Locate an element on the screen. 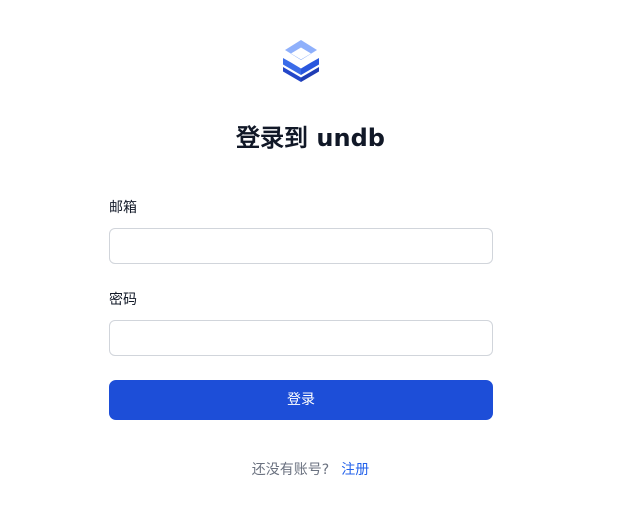  email-field is located at coordinates (301, 246).